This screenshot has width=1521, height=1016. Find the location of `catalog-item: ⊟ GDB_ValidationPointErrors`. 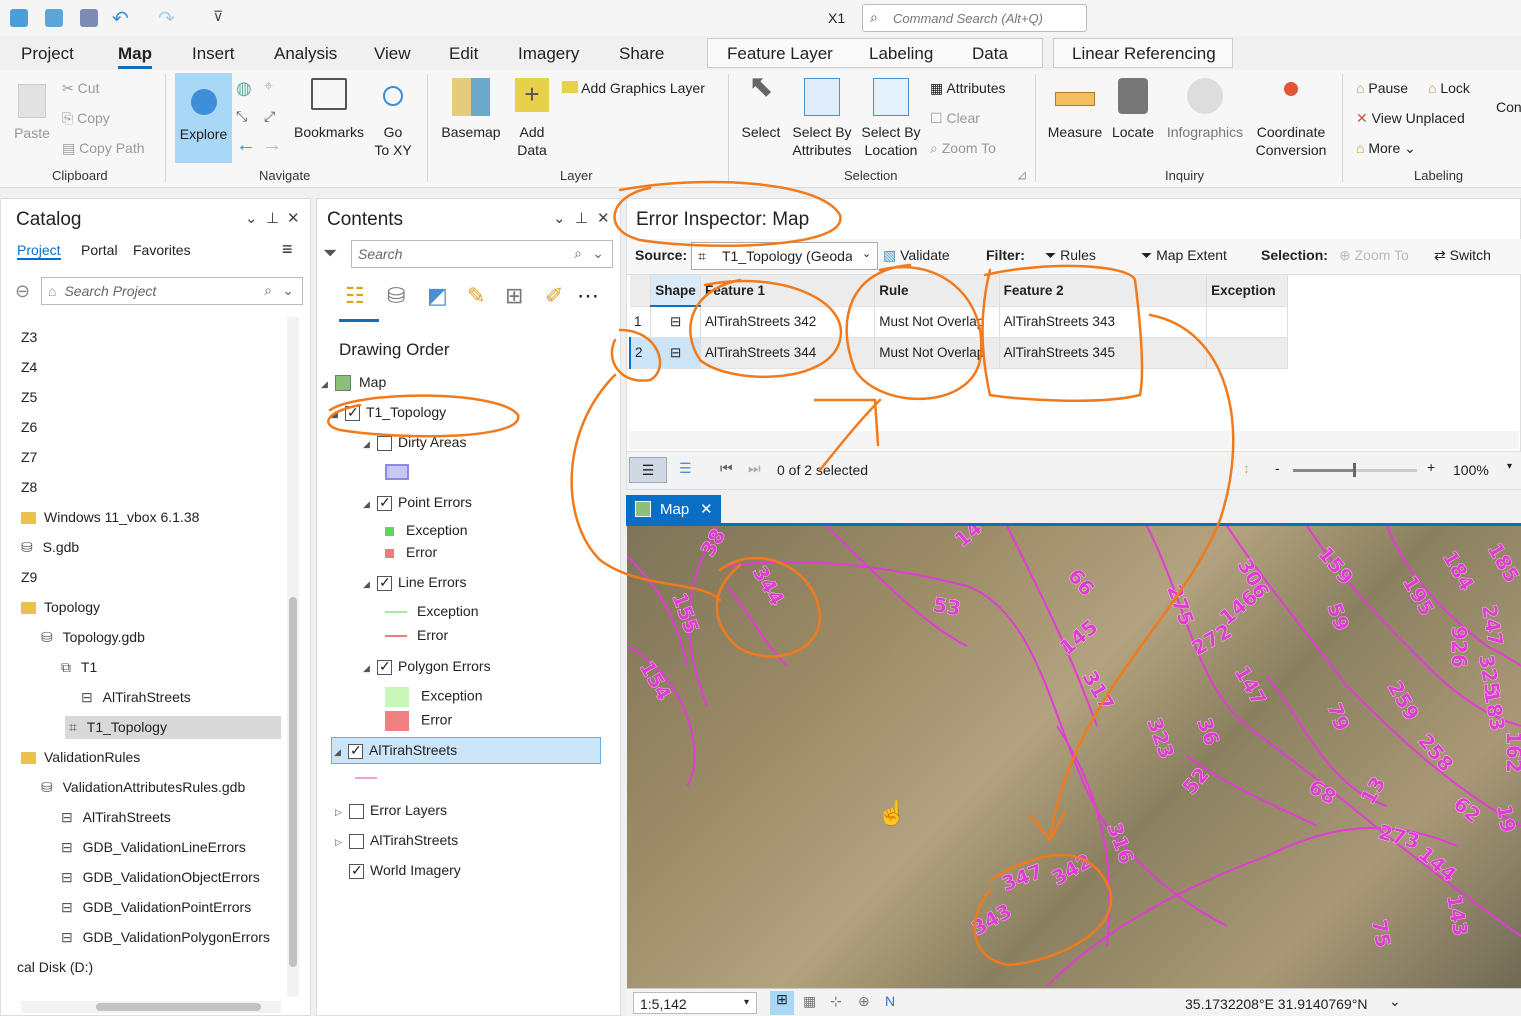

catalog-item: ⊟ GDB_ValidationPointErrors is located at coordinates (156, 907).